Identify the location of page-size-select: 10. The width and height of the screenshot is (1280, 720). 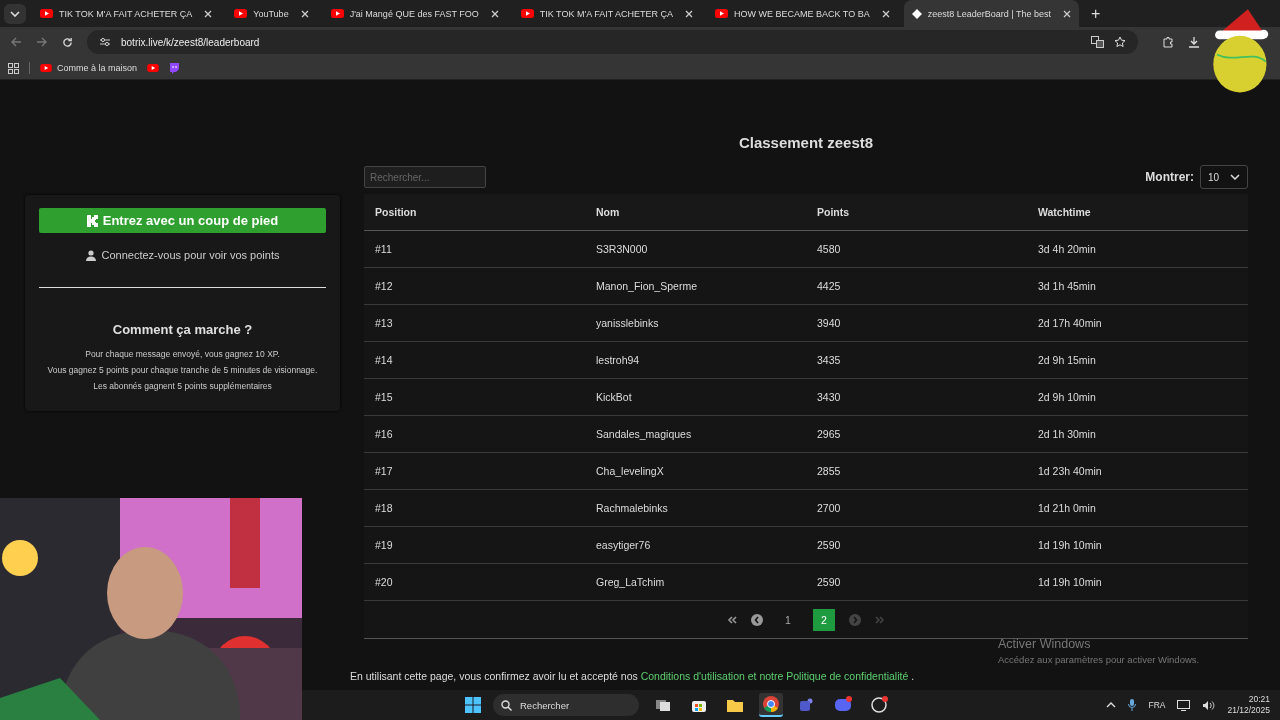
(1224, 177).